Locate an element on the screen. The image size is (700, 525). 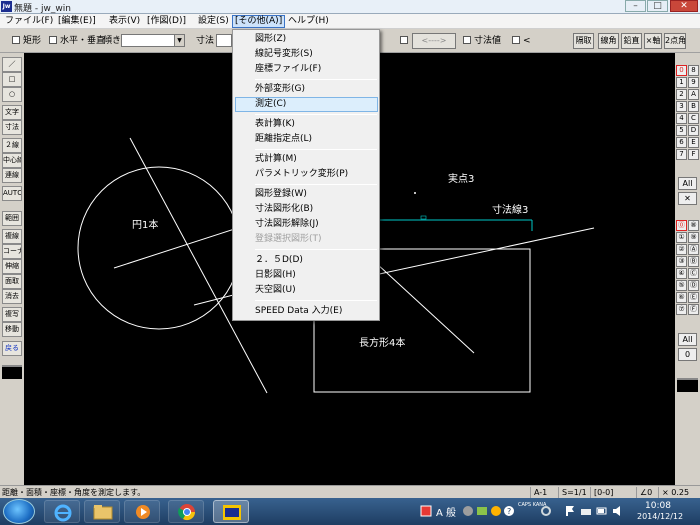
menu-item-external: 外部変形(G) is located at coordinates (280, 89).